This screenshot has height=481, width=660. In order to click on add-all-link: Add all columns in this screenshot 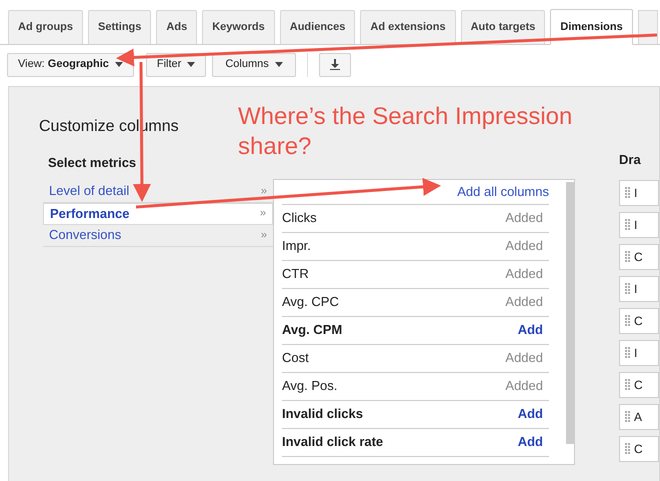, I will do `click(503, 192)`.